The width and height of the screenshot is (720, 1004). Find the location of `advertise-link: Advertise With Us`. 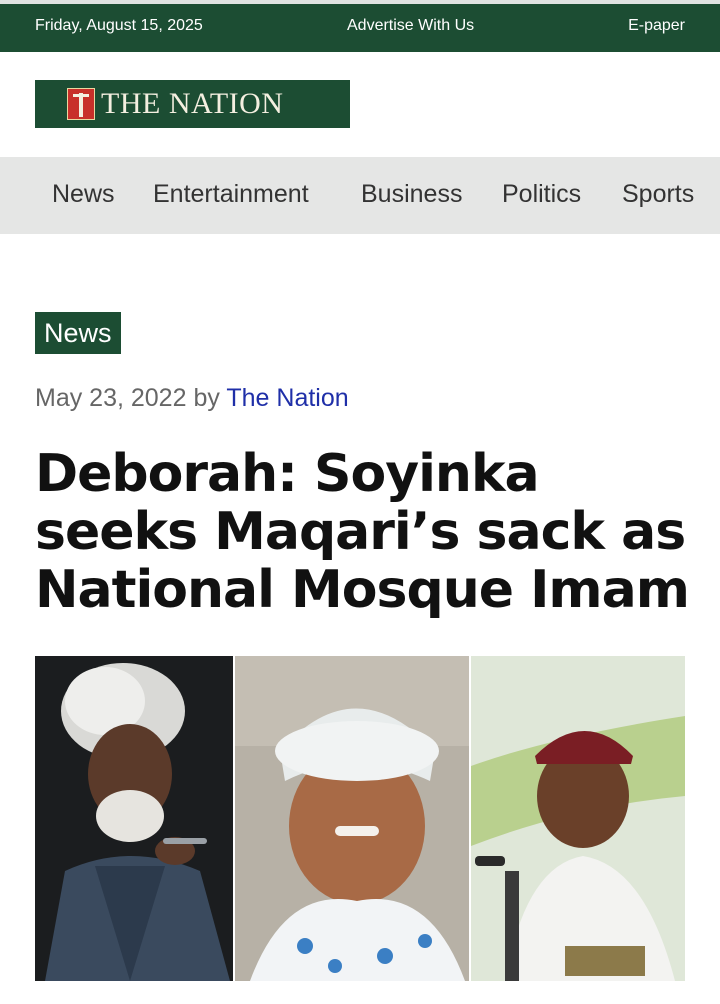

advertise-link: Advertise With Us is located at coordinates (410, 26).